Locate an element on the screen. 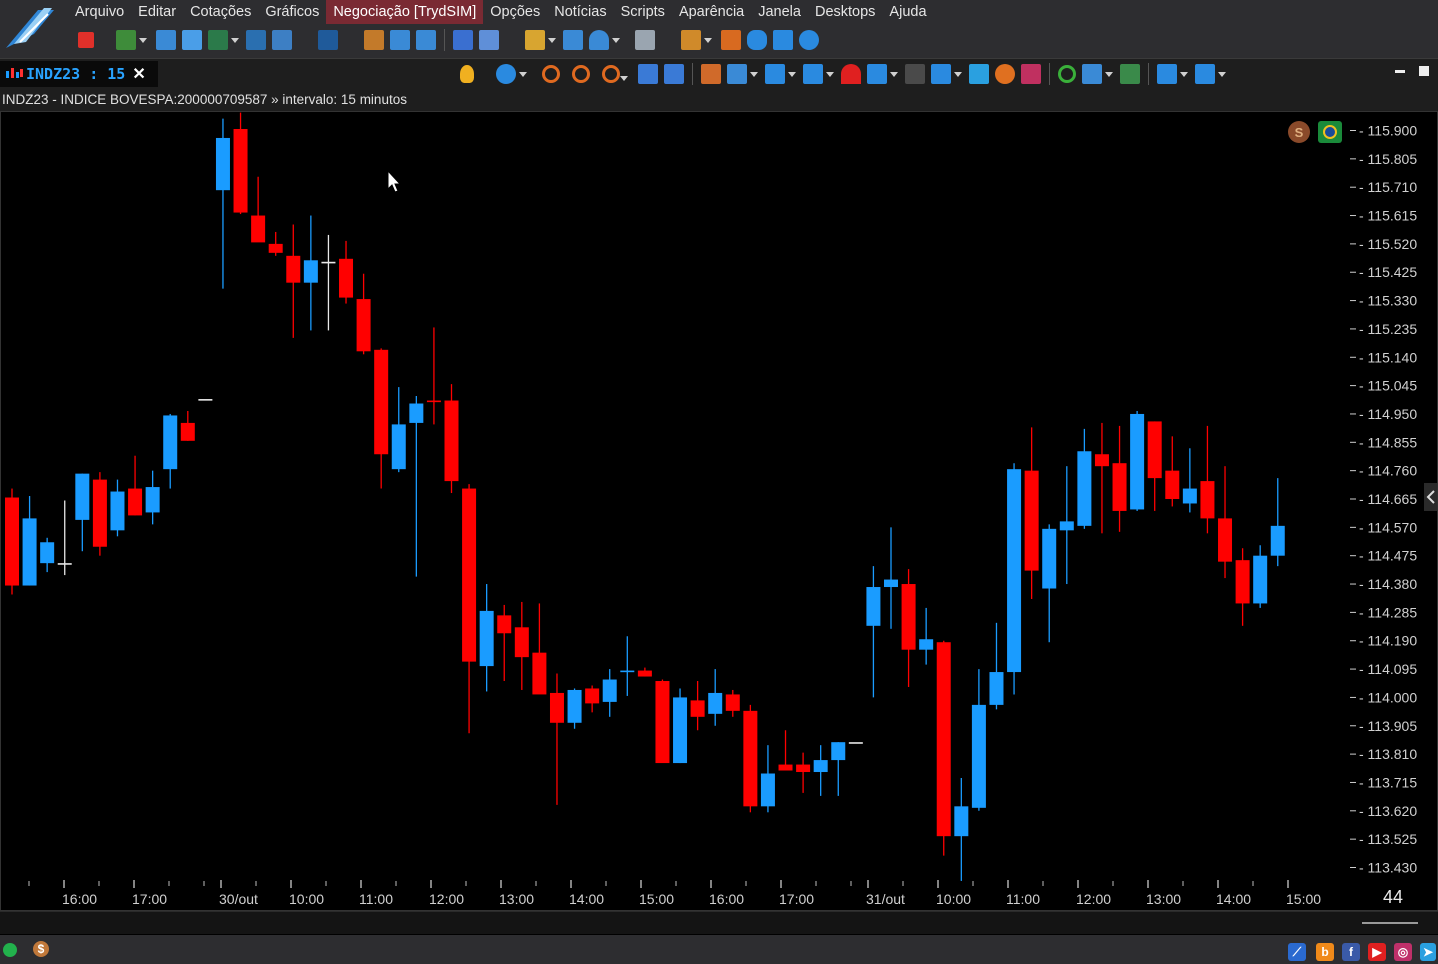 This screenshot has width=1438, height=964. dollar-status-icon: $ is located at coordinates (41, 949).